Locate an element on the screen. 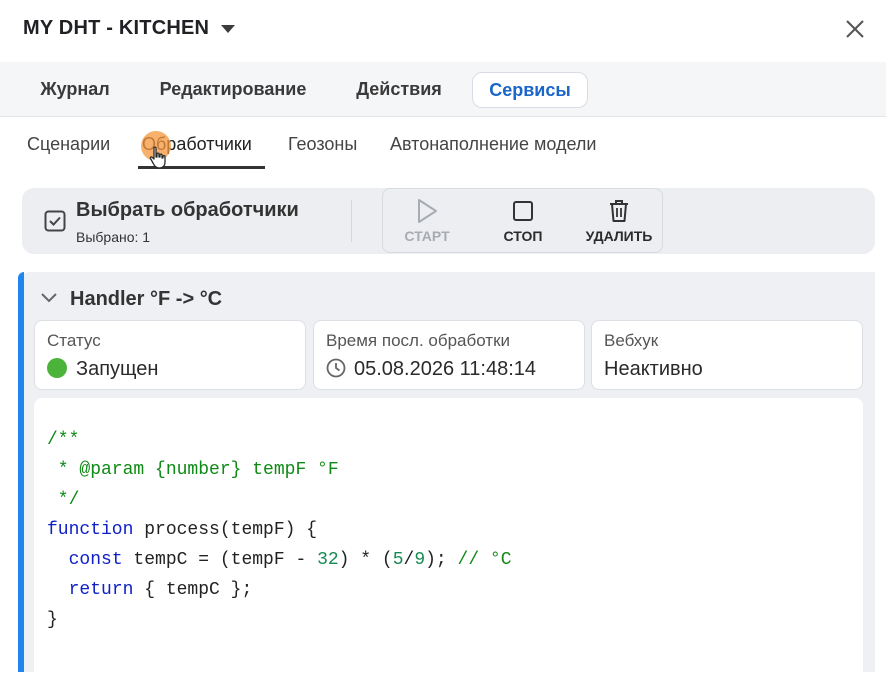 The width and height of the screenshot is (886, 678). code-line-5-comment: // °C is located at coordinates (484, 560).